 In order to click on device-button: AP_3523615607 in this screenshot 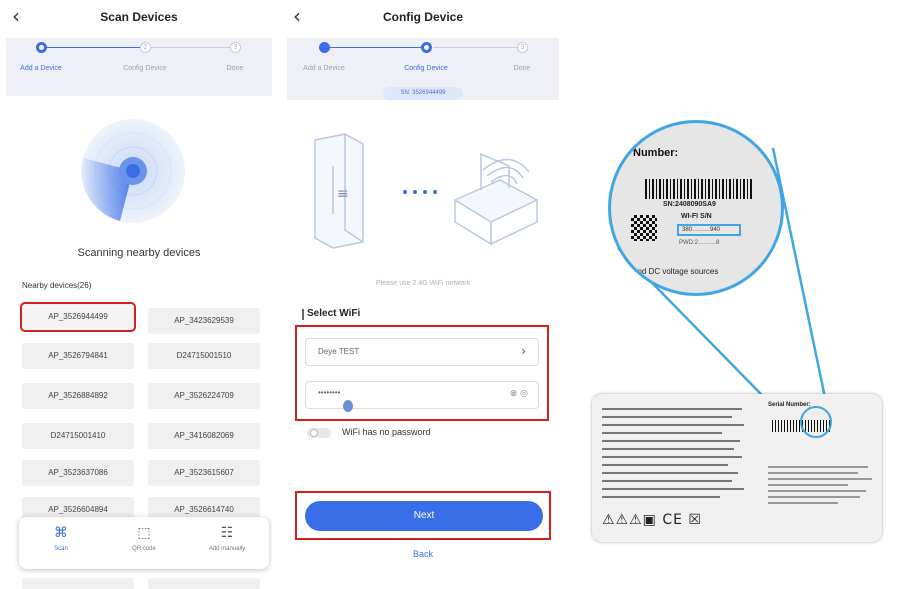, I will do `click(204, 473)`.